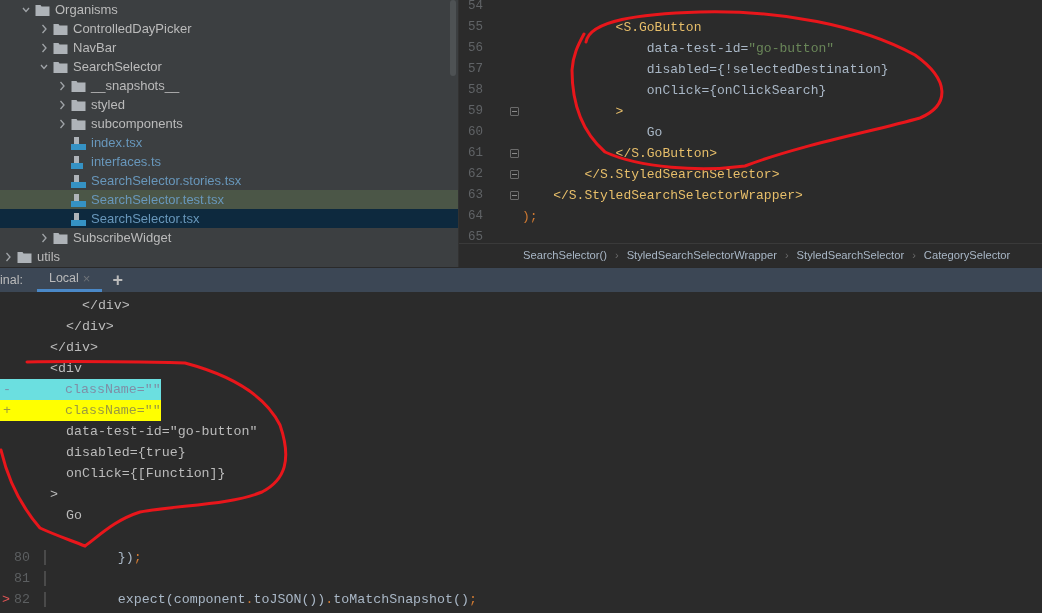 The image size is (1042, 613). Describe the element at coordinates (229, 256) in the screenshot. I see `tree-item: utils` at that location.